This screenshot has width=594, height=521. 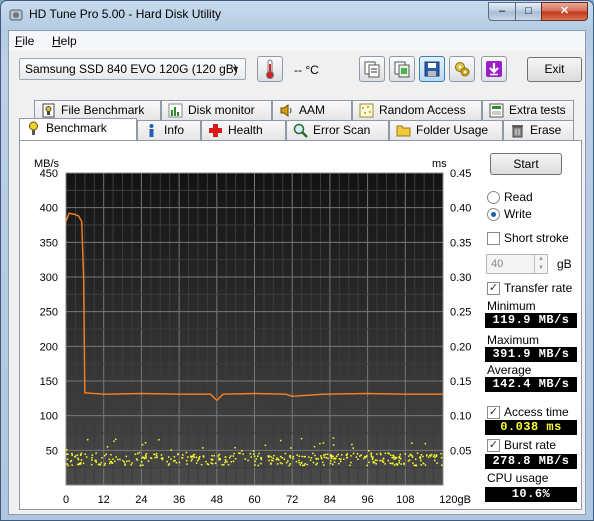 What do you see at coordinates (528, 11) in the screenshot?
I see `maximize-button: □` at bounding box center [528, 11].